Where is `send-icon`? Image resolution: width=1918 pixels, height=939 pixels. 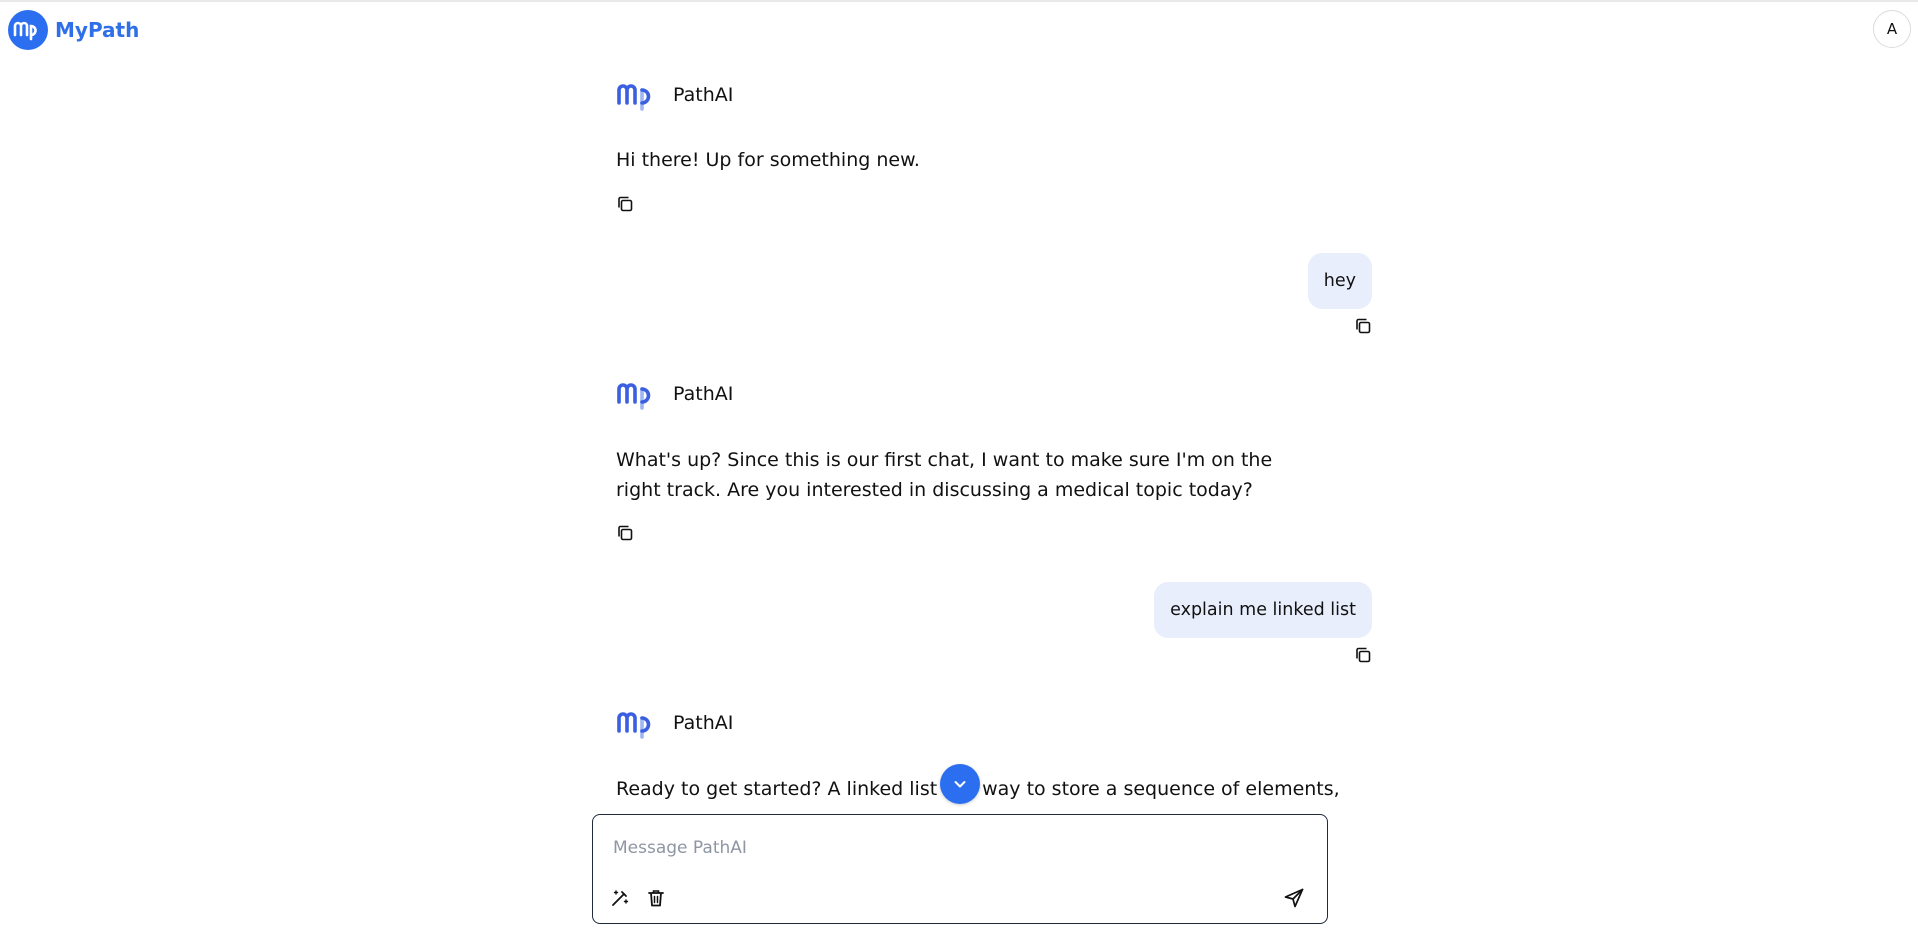 send-icon is located at coordinates (1294, 898).